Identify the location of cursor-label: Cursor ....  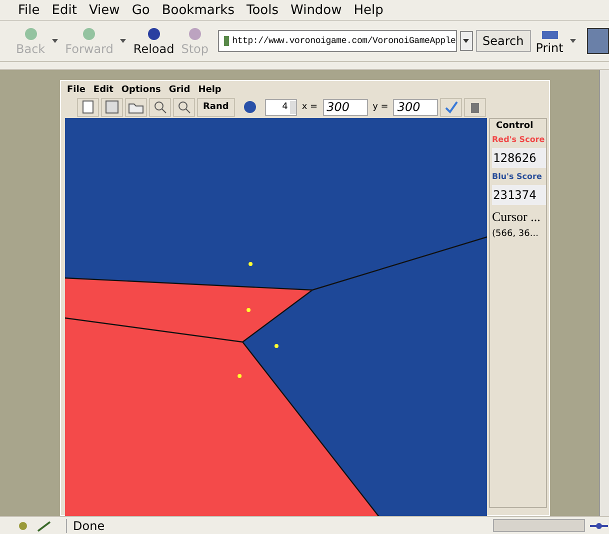
(517, 217).